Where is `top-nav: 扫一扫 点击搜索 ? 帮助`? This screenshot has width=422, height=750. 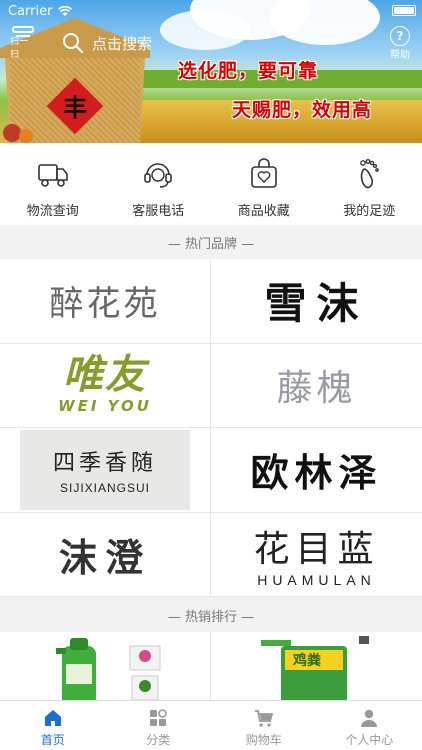
top-nav: 扫一扫 点击搜索 ? 帮助 is located at coordinates (211, 44).